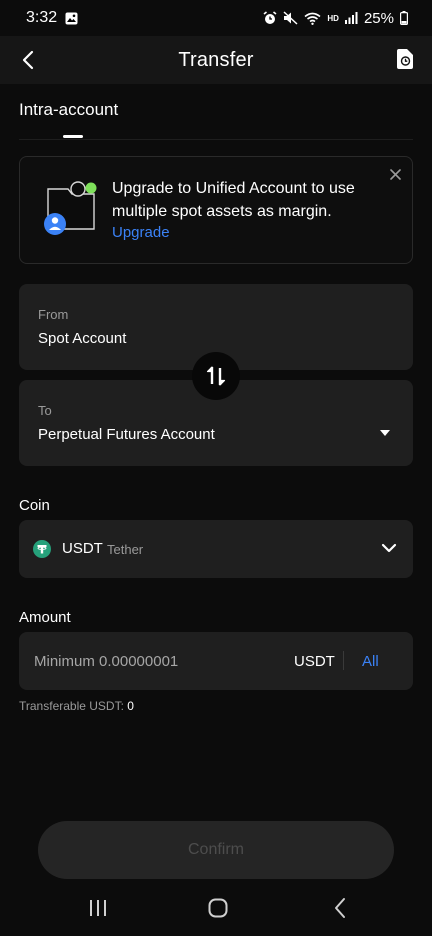  I want to click on history-icon, so click(405, 59).